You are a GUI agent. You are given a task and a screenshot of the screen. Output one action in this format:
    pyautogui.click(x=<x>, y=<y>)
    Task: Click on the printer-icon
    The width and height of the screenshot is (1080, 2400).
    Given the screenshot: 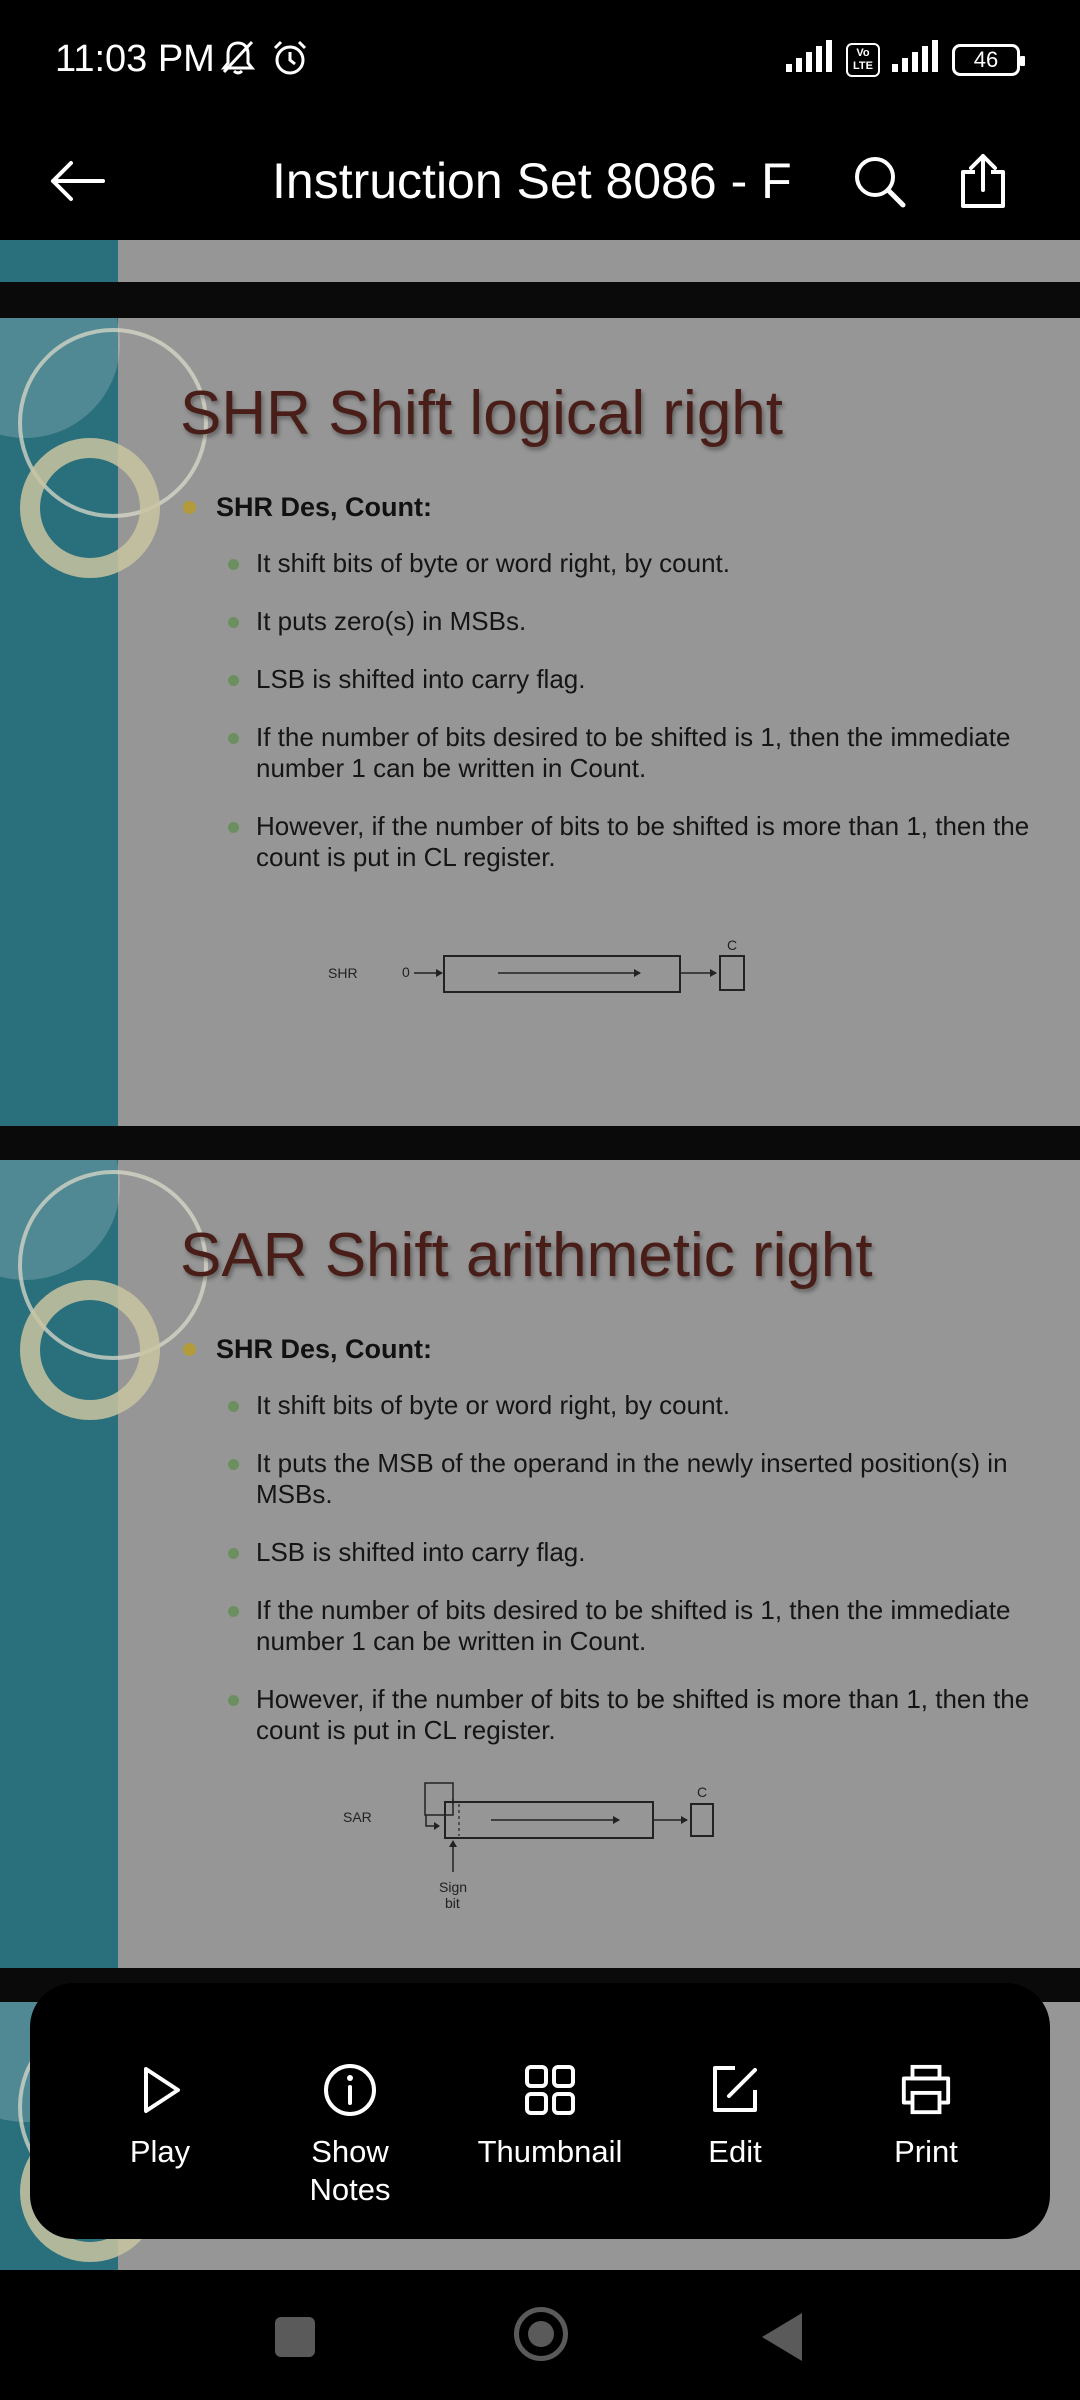 What is the action you would take?
    pyautogui.click(x=926, y=2090)
    